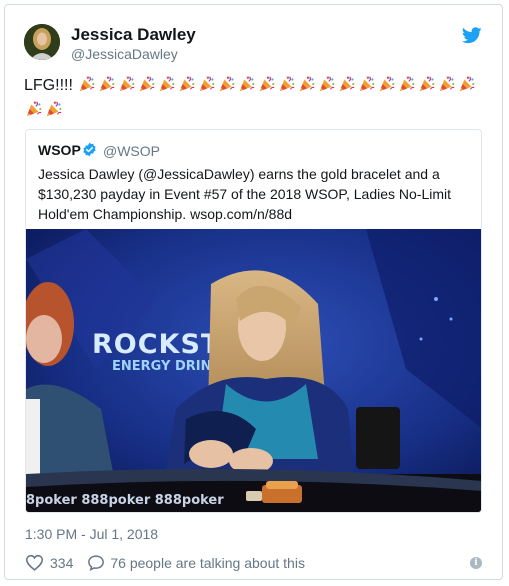 The image size is (509, 586). What do you see at coordinates (62, 562) in the screenshot?
I see `like-count: 334` at bounding box center [62, 562].